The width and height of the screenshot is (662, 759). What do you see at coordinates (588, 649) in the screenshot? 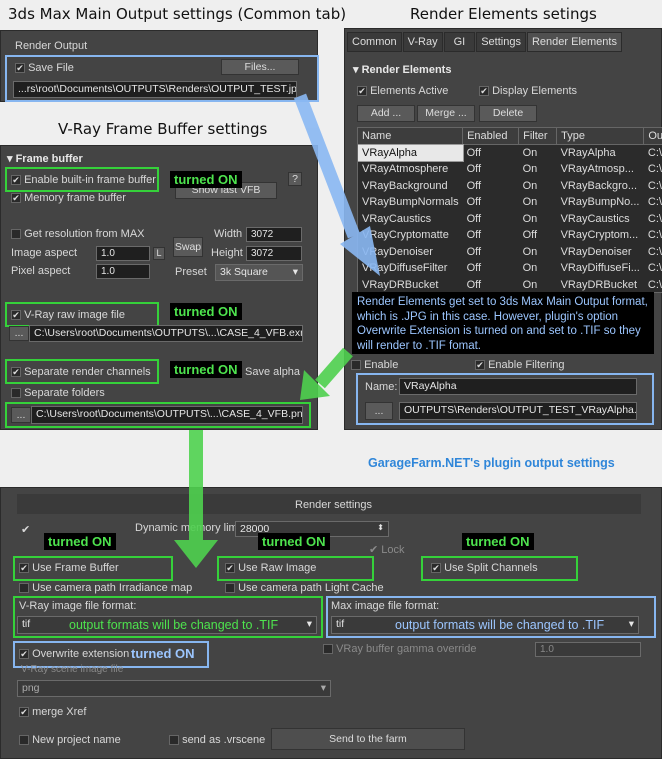
I see `gamma-value-input: 1.0` at bounding box center [588, 649].